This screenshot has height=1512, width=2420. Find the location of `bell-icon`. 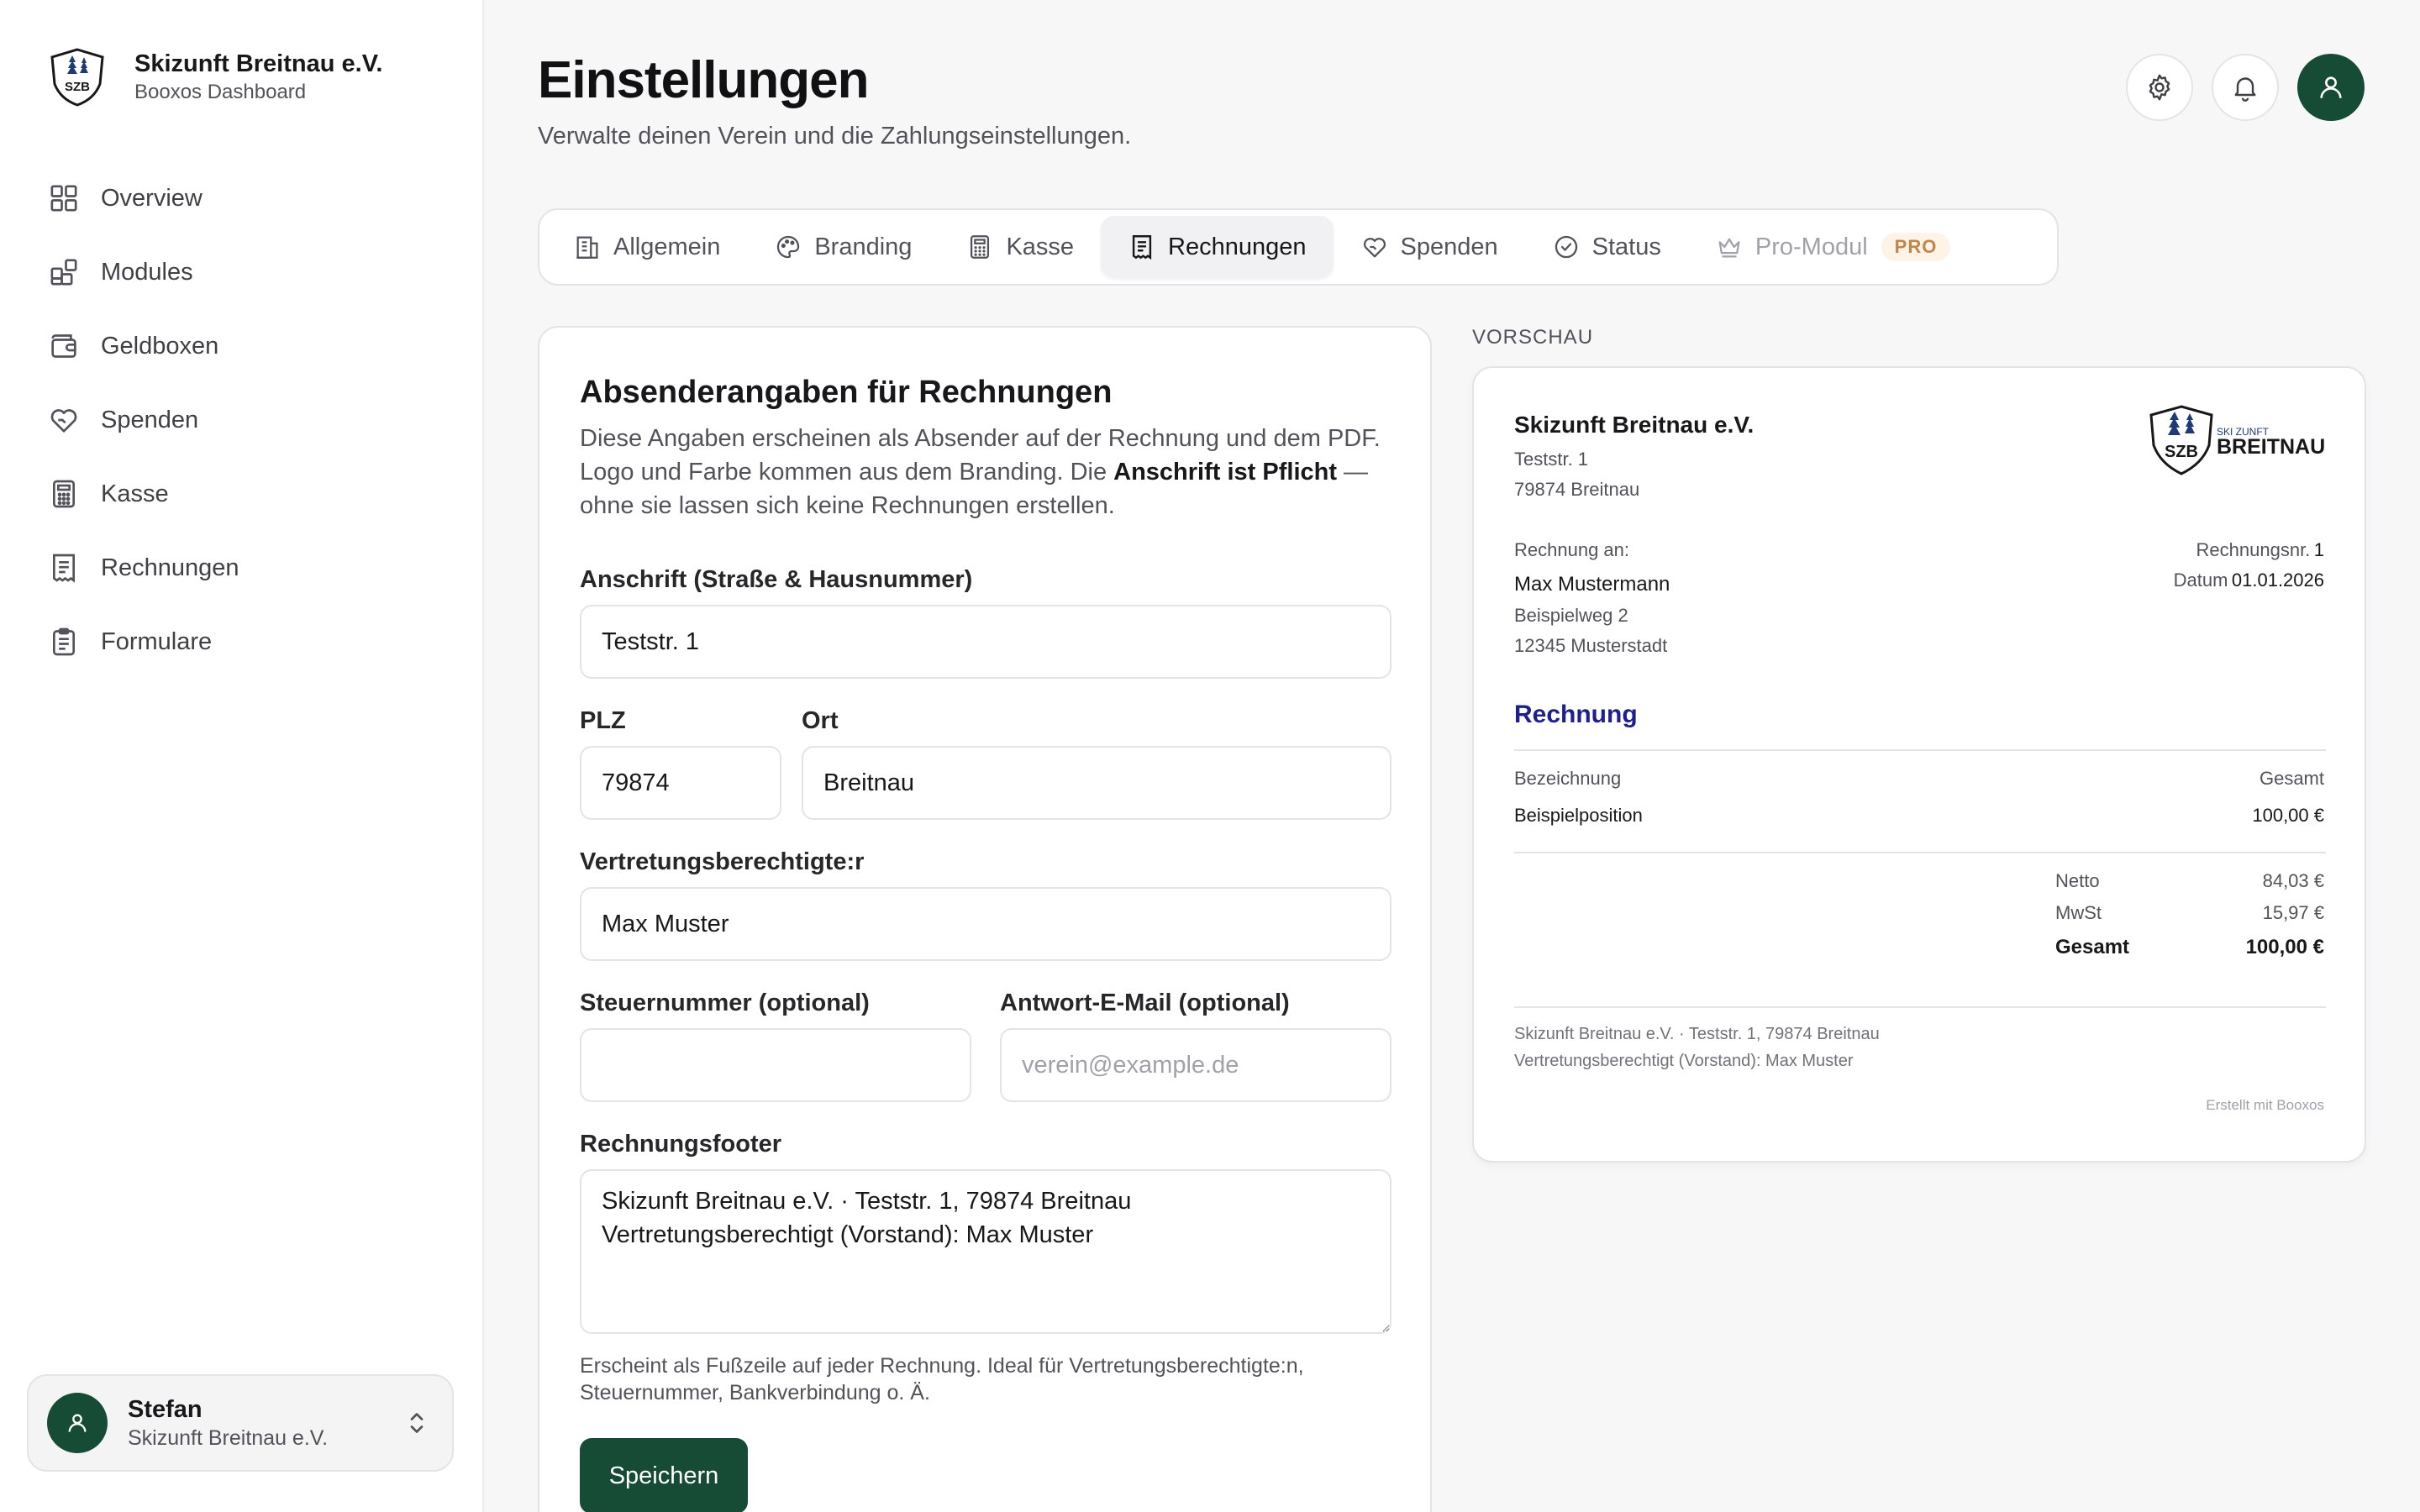

bell-icon is located at coordinates (2245, 89).